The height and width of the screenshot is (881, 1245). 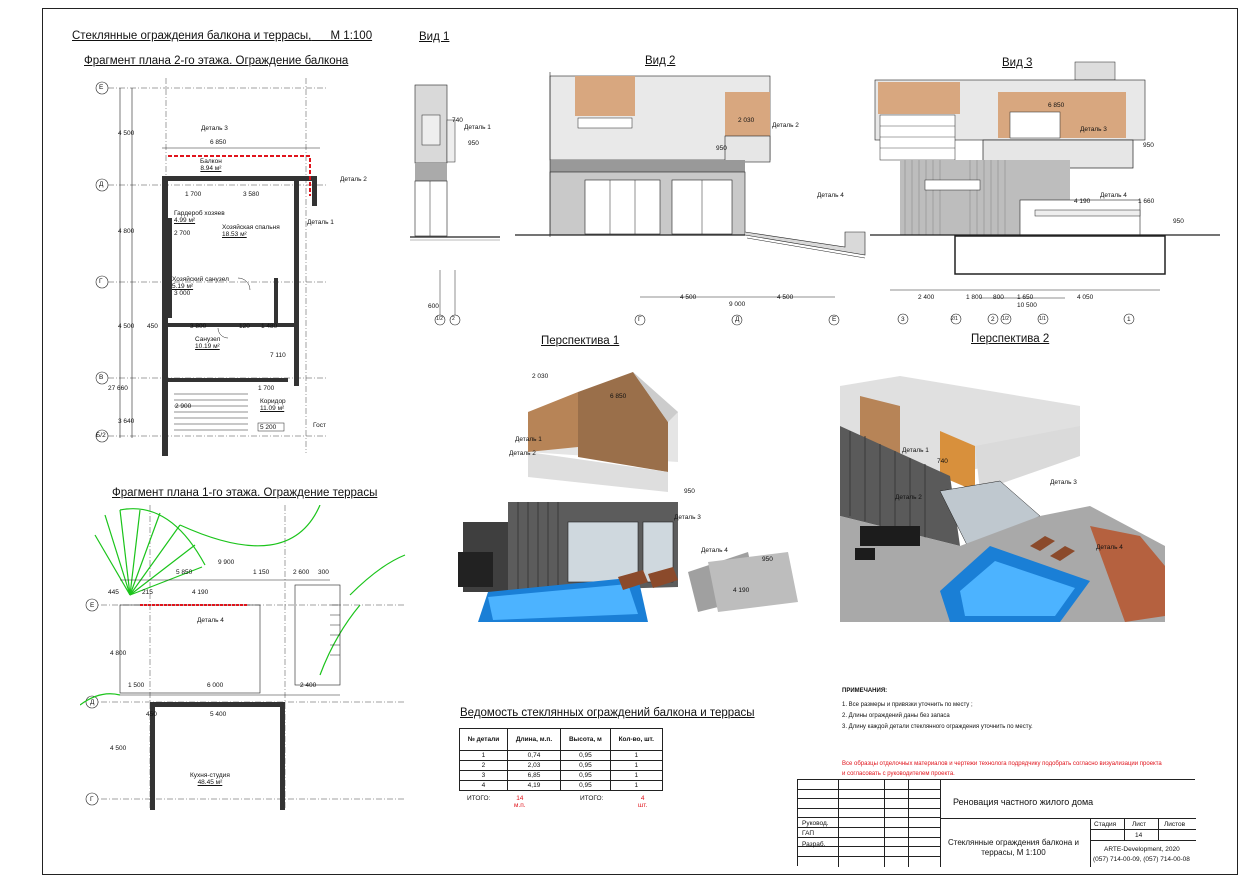 I want to click on persp1-dim-6850: 6 850, so click(x=618, y=396).